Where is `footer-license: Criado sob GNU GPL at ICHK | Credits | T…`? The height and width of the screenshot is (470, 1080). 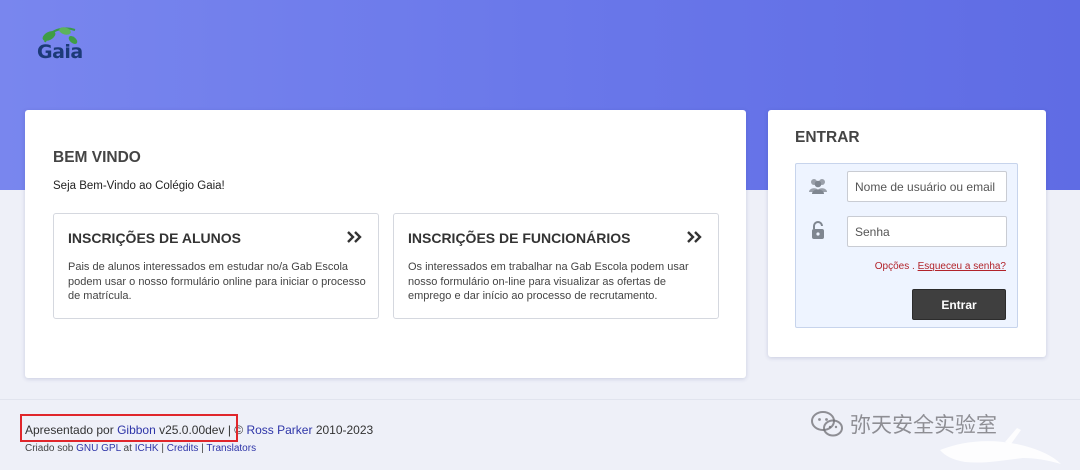
footer-license: Criado sob GNU GPL at ICHK | Credits | T… is located at coordinates (140, 448).